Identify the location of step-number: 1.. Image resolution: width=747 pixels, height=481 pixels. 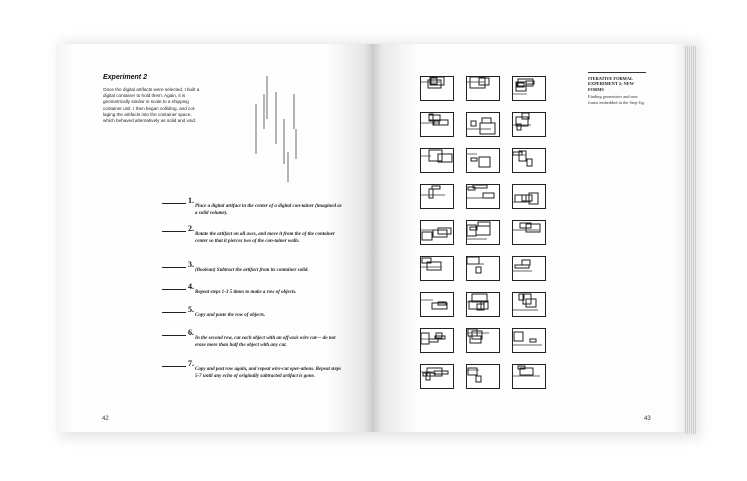
(191, 200).